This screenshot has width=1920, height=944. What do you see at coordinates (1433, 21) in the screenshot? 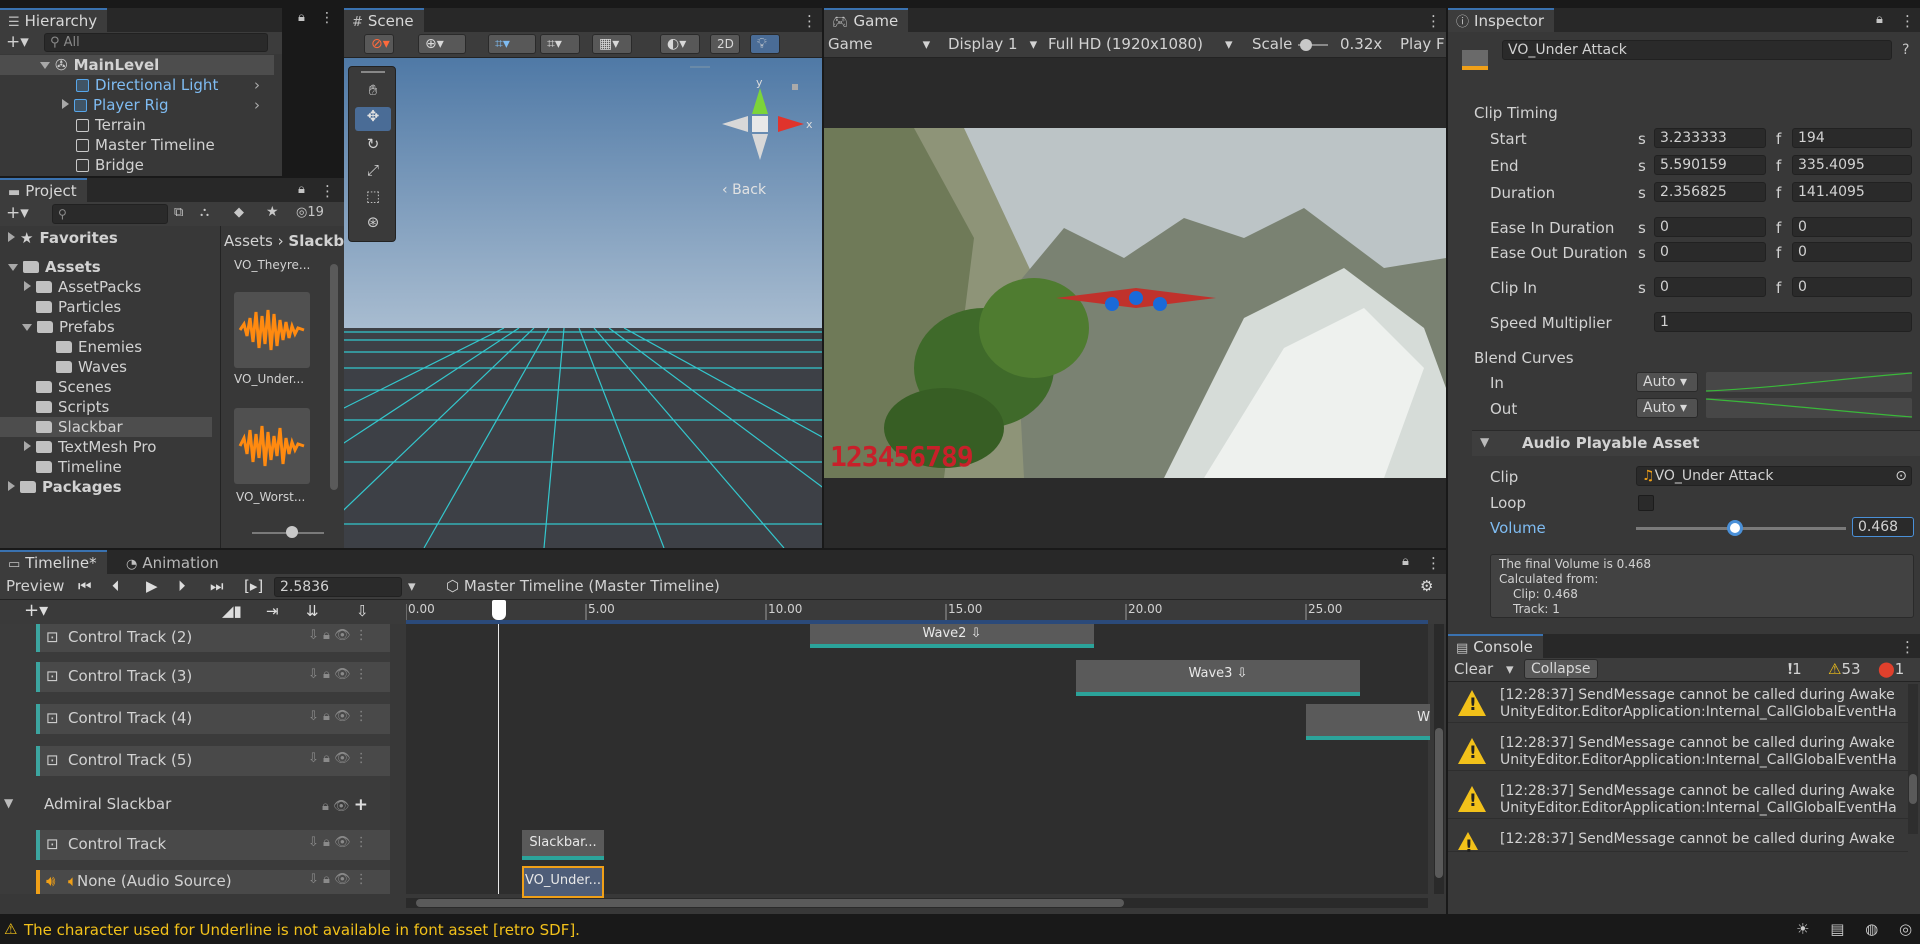
I see `game-menu-icon: ⋮` at bounding box center [1433, 21].